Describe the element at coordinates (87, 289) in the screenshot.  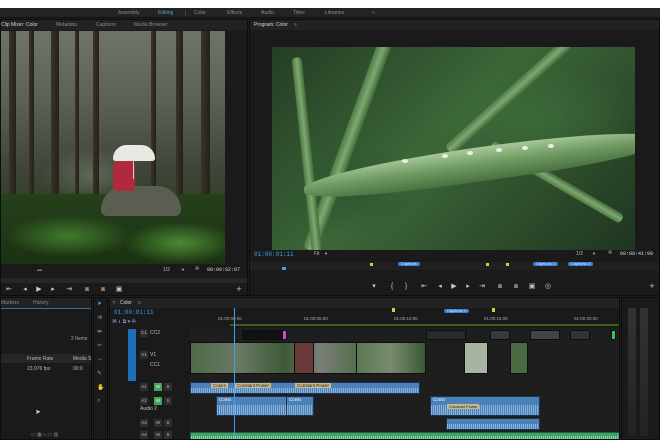
I see `insert-icon: ⧈` at that location.